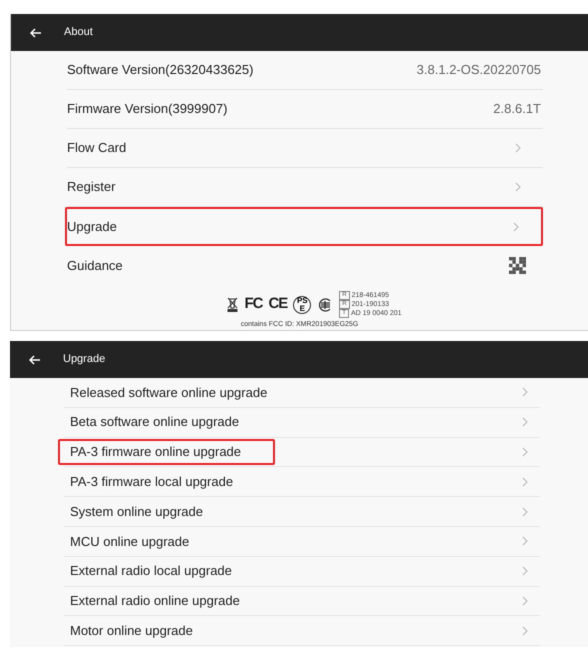 This screenshot has height=657, width=588. What do you see at coordinates (167, 452) in the screenshot?
I see `option-label: PA-3 firmware online upgrade` at bounding box center [167, 452].